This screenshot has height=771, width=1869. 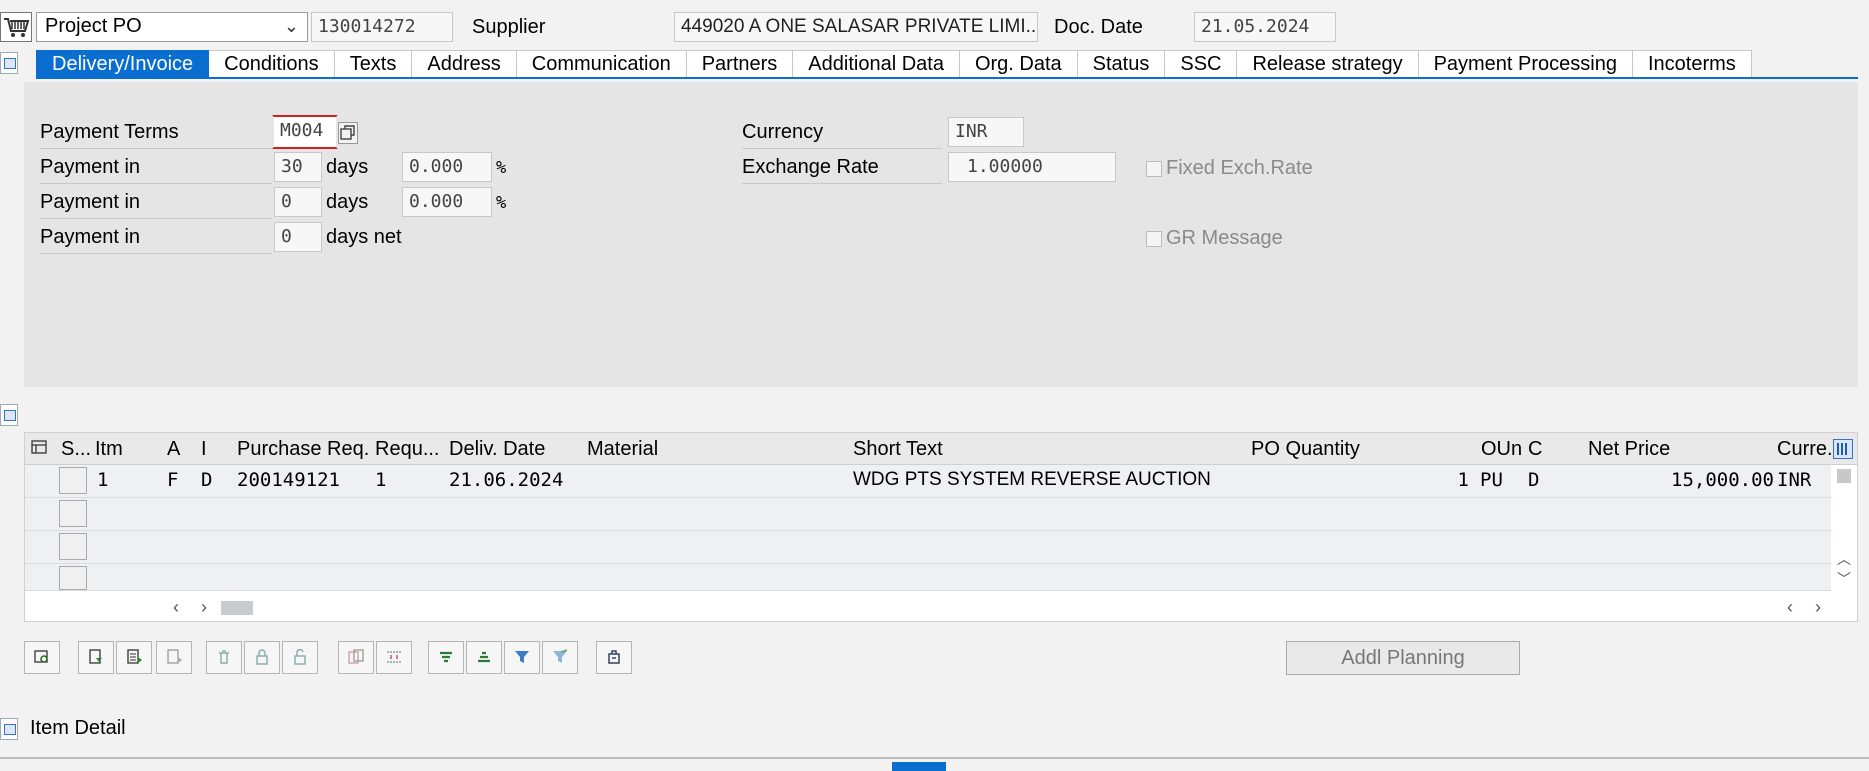 I want to click on doc-type-value: Project PO, so click(x=93, y=26).